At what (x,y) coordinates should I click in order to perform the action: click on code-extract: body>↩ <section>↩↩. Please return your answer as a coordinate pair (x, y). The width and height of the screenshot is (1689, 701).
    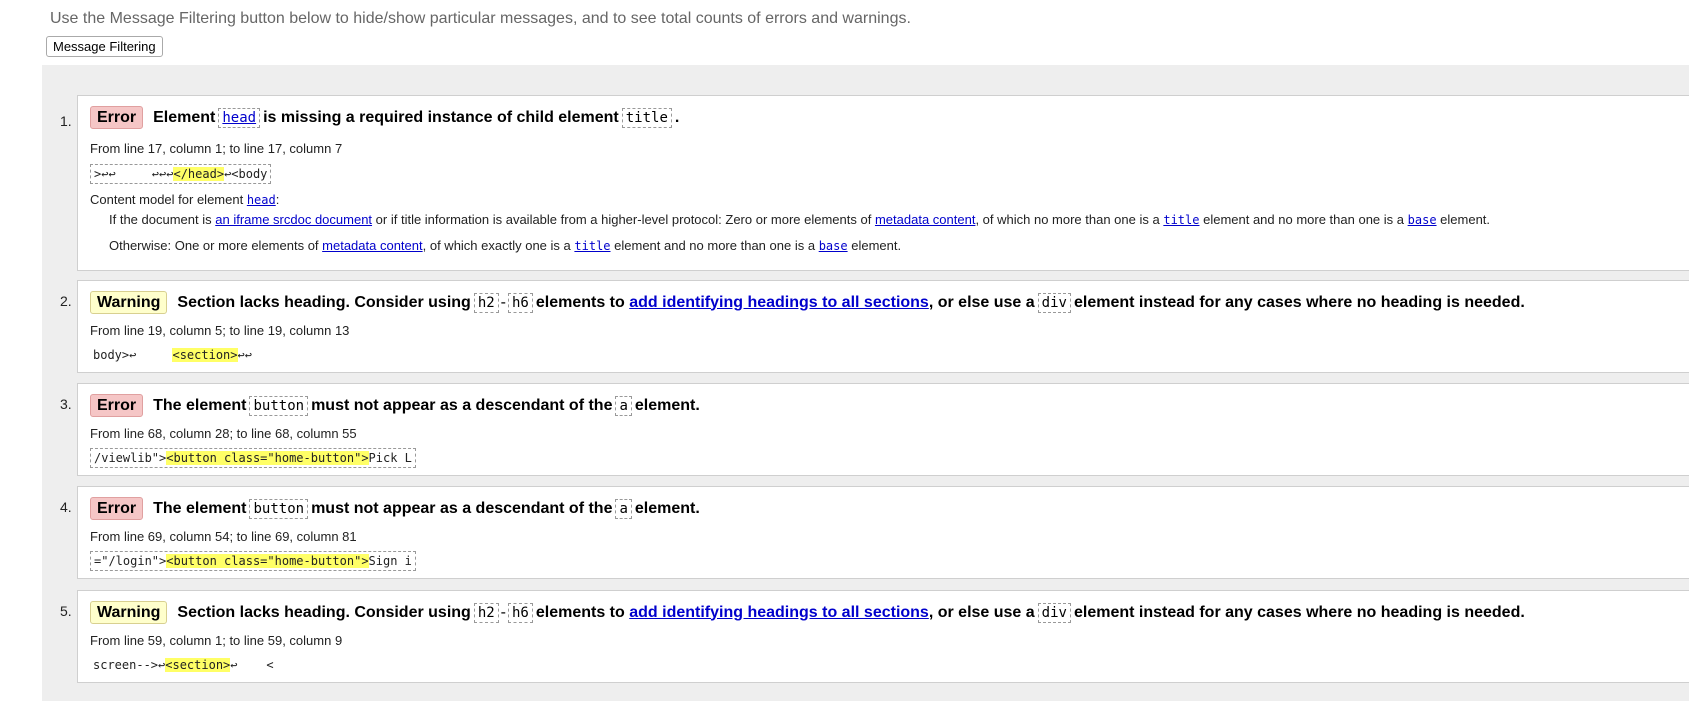
    Looking at the image, I should click on (172, 355).